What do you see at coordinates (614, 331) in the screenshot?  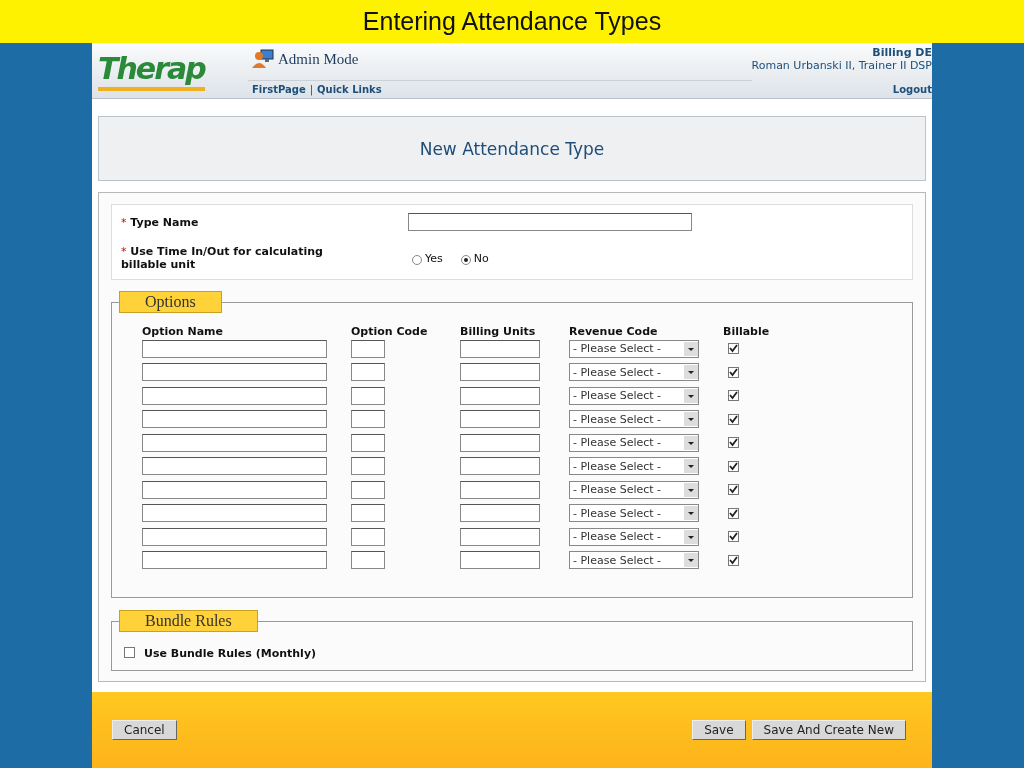 I see `column-header: Revenue Code` at bounding box center [614, 331].